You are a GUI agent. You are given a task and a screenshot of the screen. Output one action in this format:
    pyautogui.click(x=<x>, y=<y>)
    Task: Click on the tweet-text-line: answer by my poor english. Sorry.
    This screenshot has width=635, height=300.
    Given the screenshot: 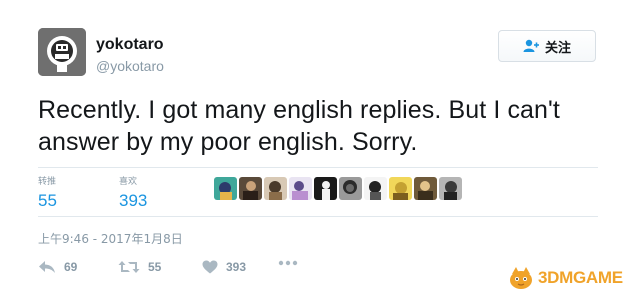 What is the action you would take?
    pyautogui.click(x=228, y=142)
    